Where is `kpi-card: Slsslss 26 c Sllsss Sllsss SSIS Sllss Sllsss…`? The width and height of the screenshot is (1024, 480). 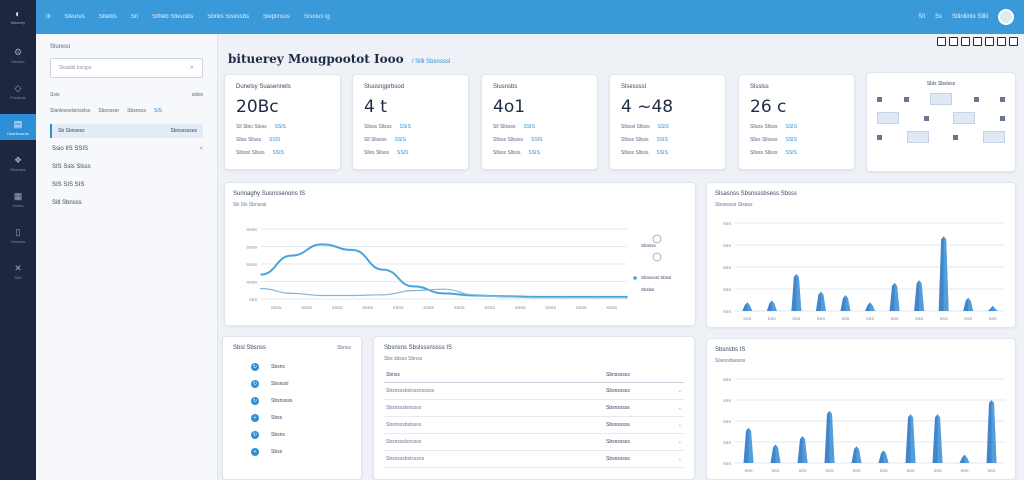
kpi-card: Slsslss 26 c Sllsss Sllsss SSIS Sllss Sllsss… is located at coordinates (796, 122).